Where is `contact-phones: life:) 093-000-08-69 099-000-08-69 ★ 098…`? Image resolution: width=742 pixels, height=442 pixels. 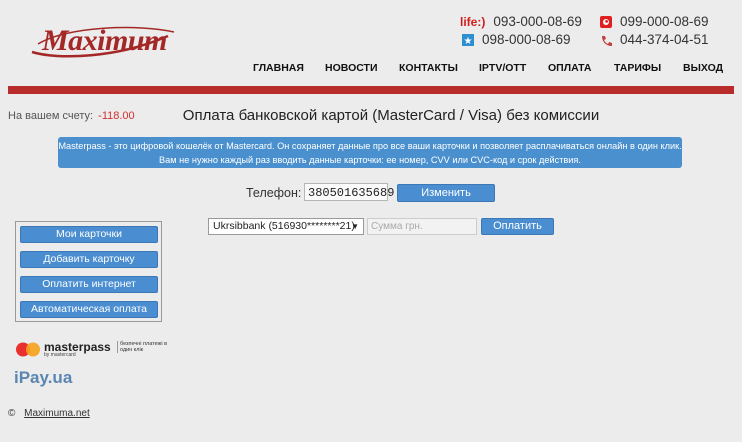
contact-phones: life:) 093-000-08-69 099-000-08-69 ★ 098… is located at coordinates (599, 32).